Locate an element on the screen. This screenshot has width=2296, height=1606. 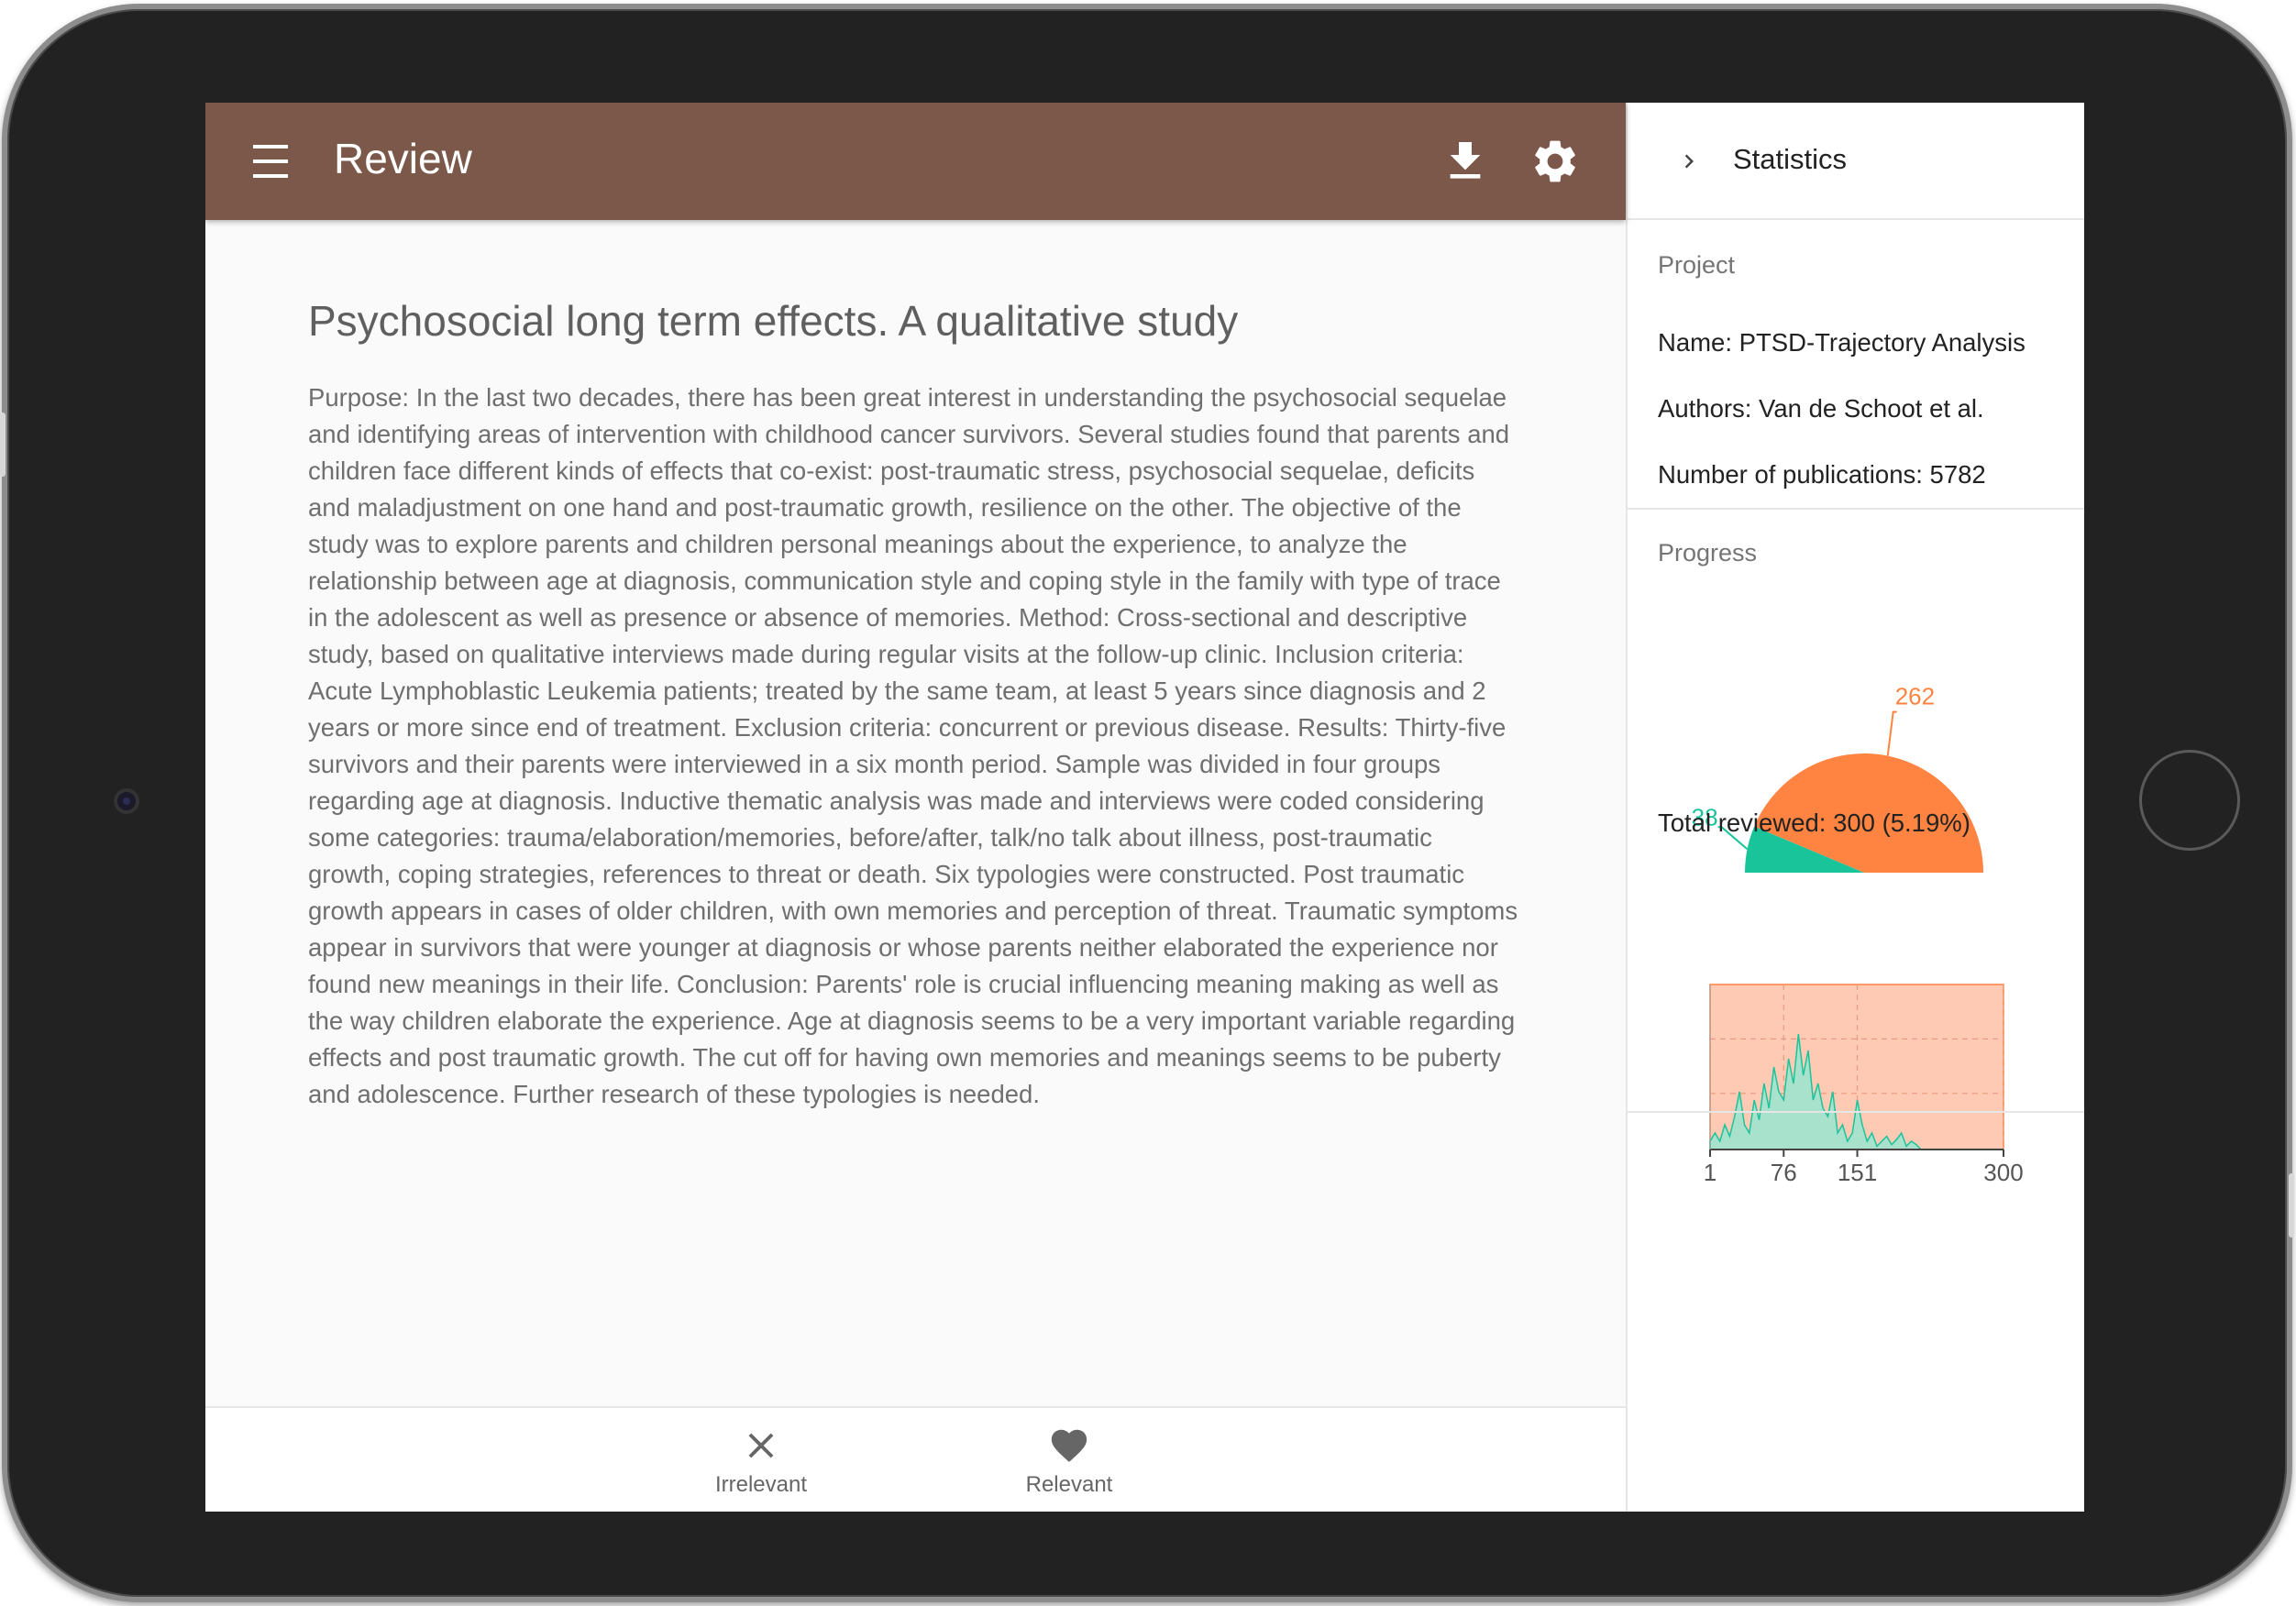
panel-title: Statistics is located at coordinates (1790, 159).